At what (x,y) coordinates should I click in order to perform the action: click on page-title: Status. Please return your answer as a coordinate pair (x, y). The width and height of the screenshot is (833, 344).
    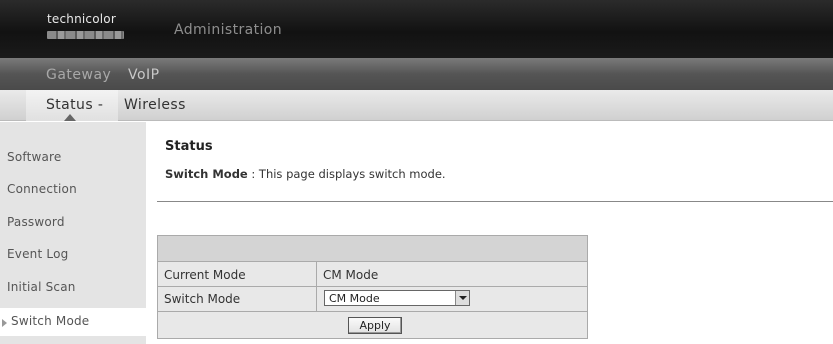
    Looking at the image, I should click on (189, 146).